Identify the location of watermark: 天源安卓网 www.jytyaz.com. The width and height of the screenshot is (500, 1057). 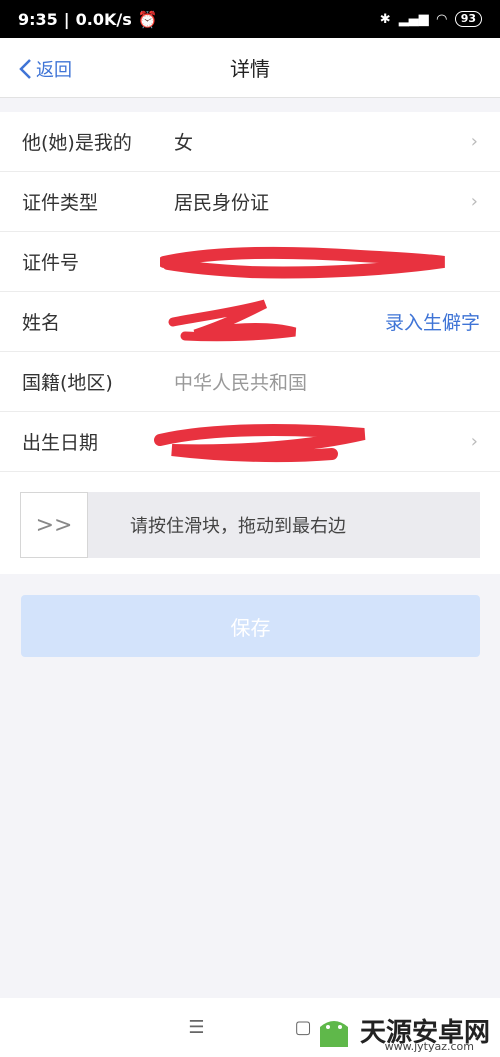
(402, 1032).